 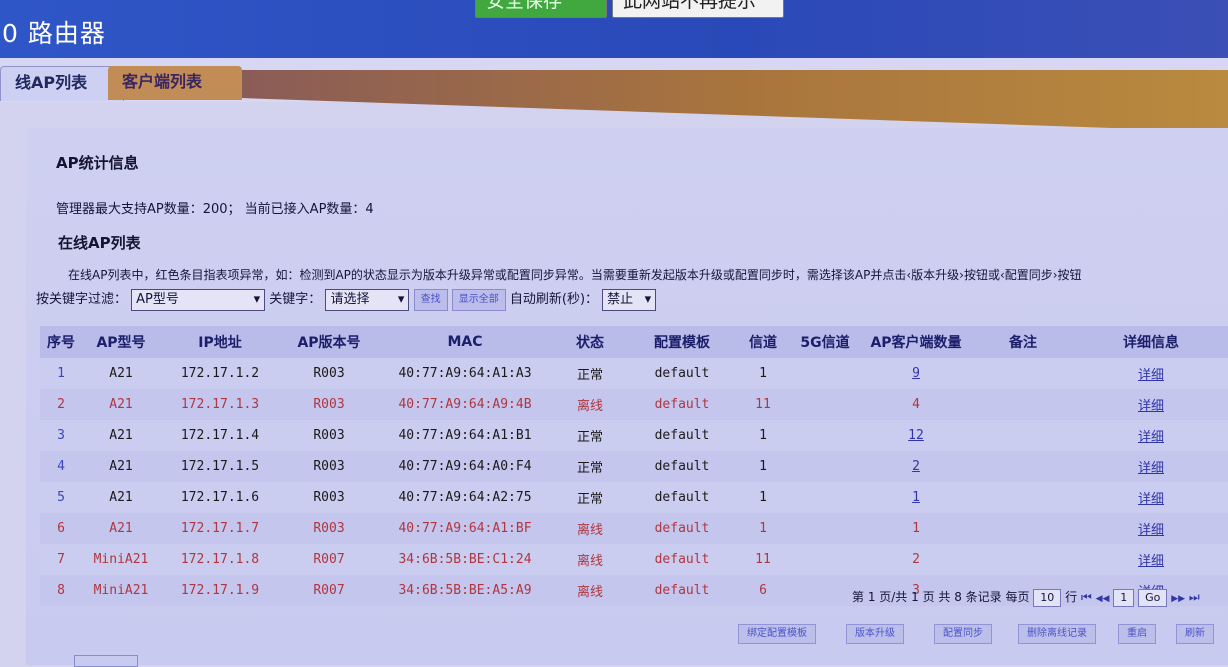 What do you see at coordinates (1195, 634) in the screenshot?
I see `refresh-button: 刷新` at bounding box center [1195, 634].